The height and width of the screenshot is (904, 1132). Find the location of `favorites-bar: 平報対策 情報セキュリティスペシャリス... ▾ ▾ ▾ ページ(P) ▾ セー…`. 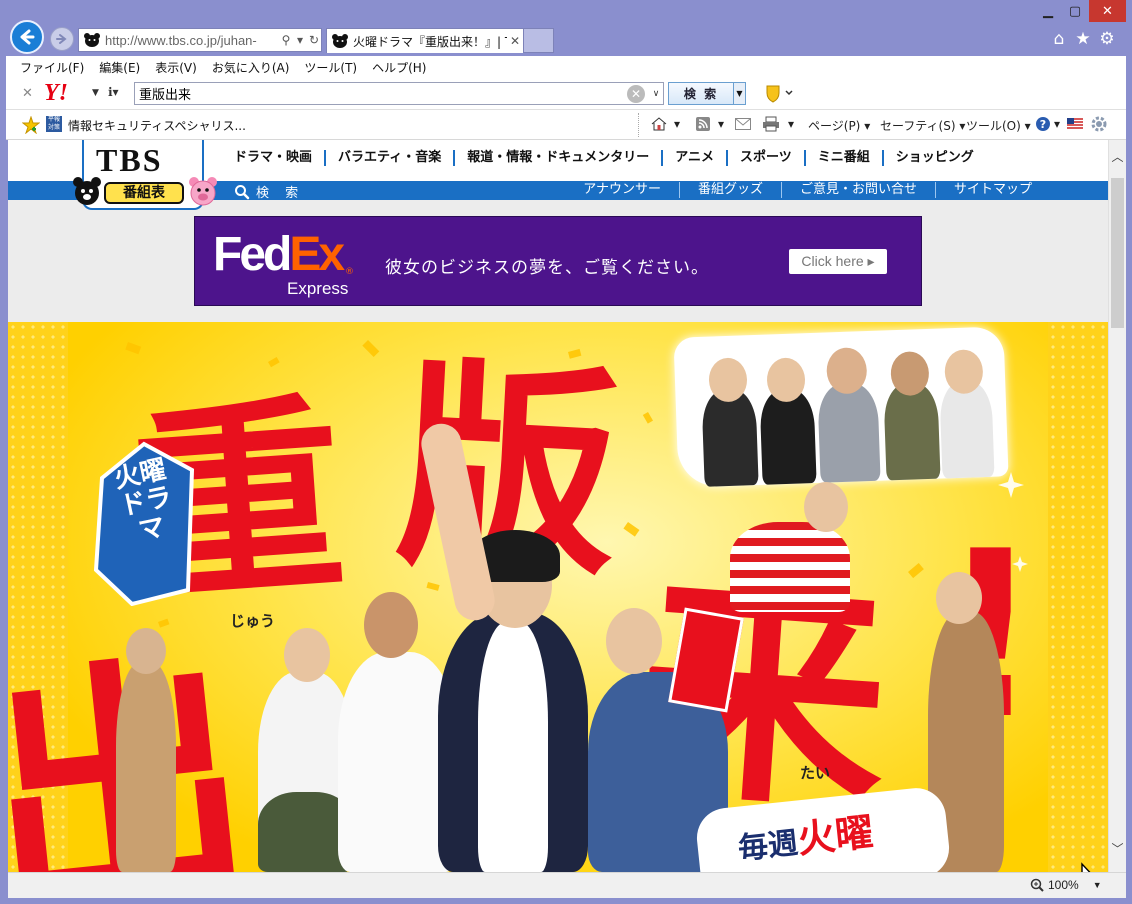

favorites-bar: 平報対策 情報セキュリティスペシャリス... ▾ ▾ ▾ ページ(P) ▾ セー… is located at coordinates (566, 125).